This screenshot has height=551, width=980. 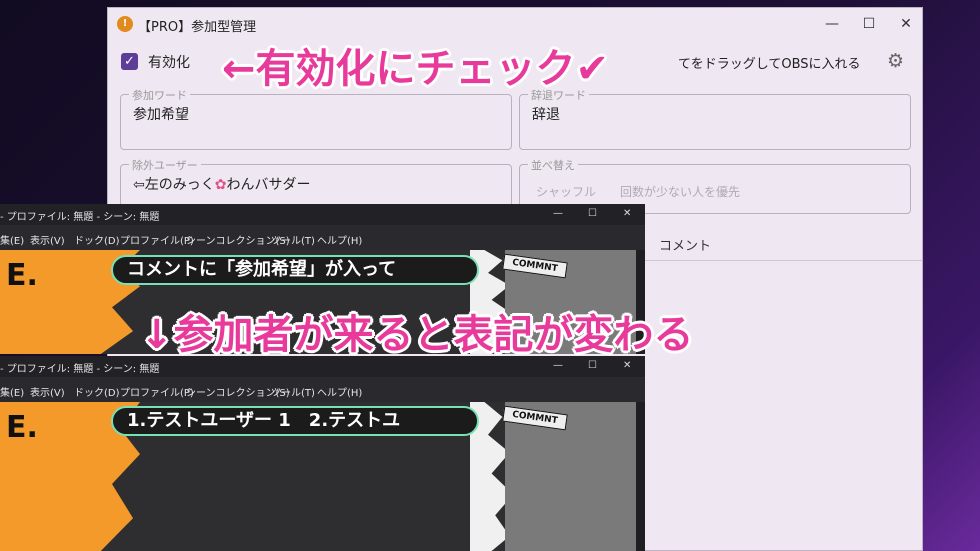 I want to click on app-logo-icon: !, so click(x=125, y=24).